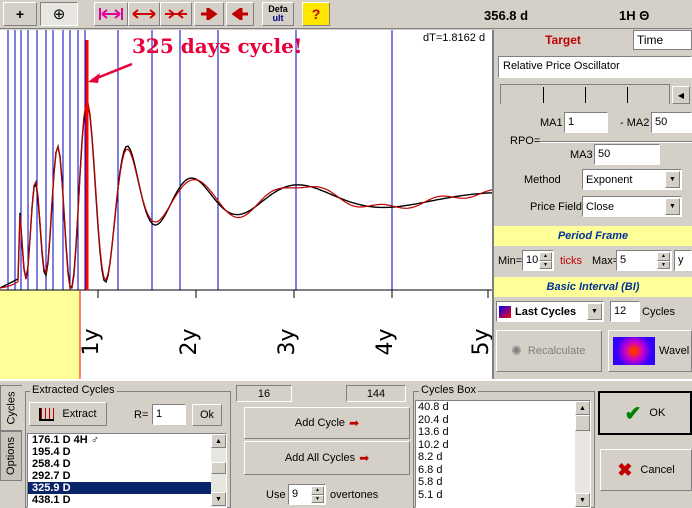 This screenshot has width=692, height=508. I want to click on list-item: 8.2 d, so click(503, 457).